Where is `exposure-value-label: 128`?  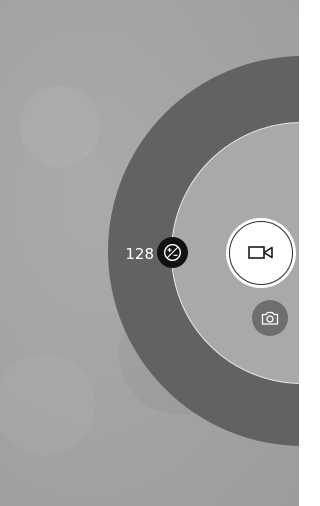 exposure-value-label: 128 is located at coordinates (139, 254).